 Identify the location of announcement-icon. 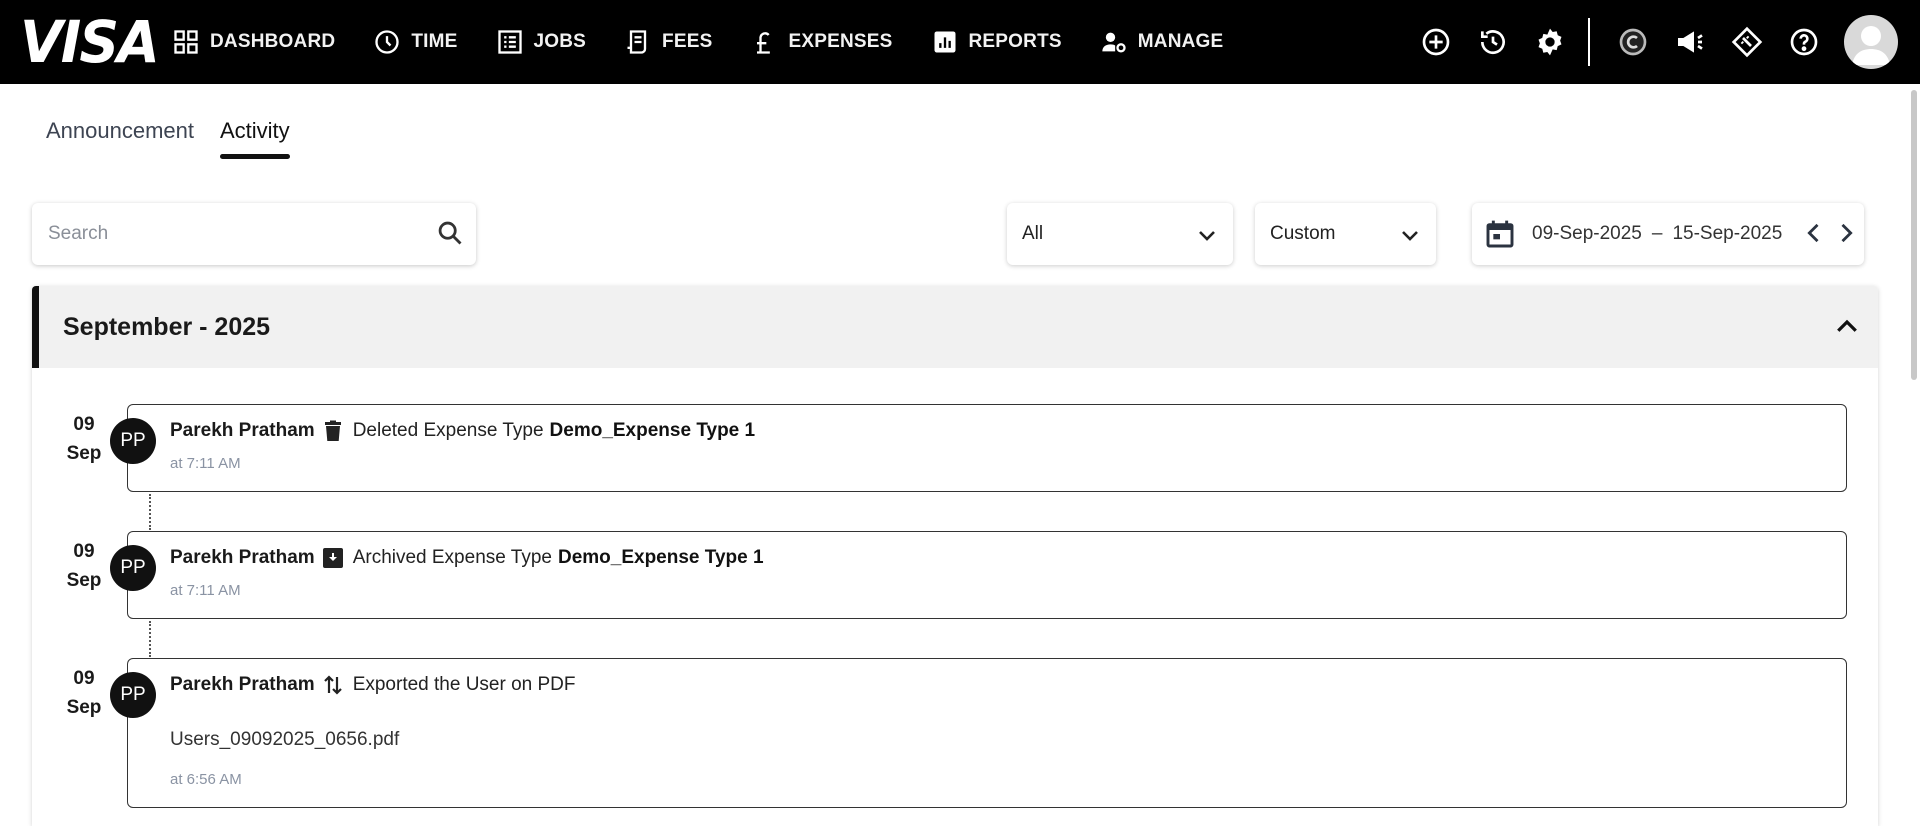
(1690, 42).